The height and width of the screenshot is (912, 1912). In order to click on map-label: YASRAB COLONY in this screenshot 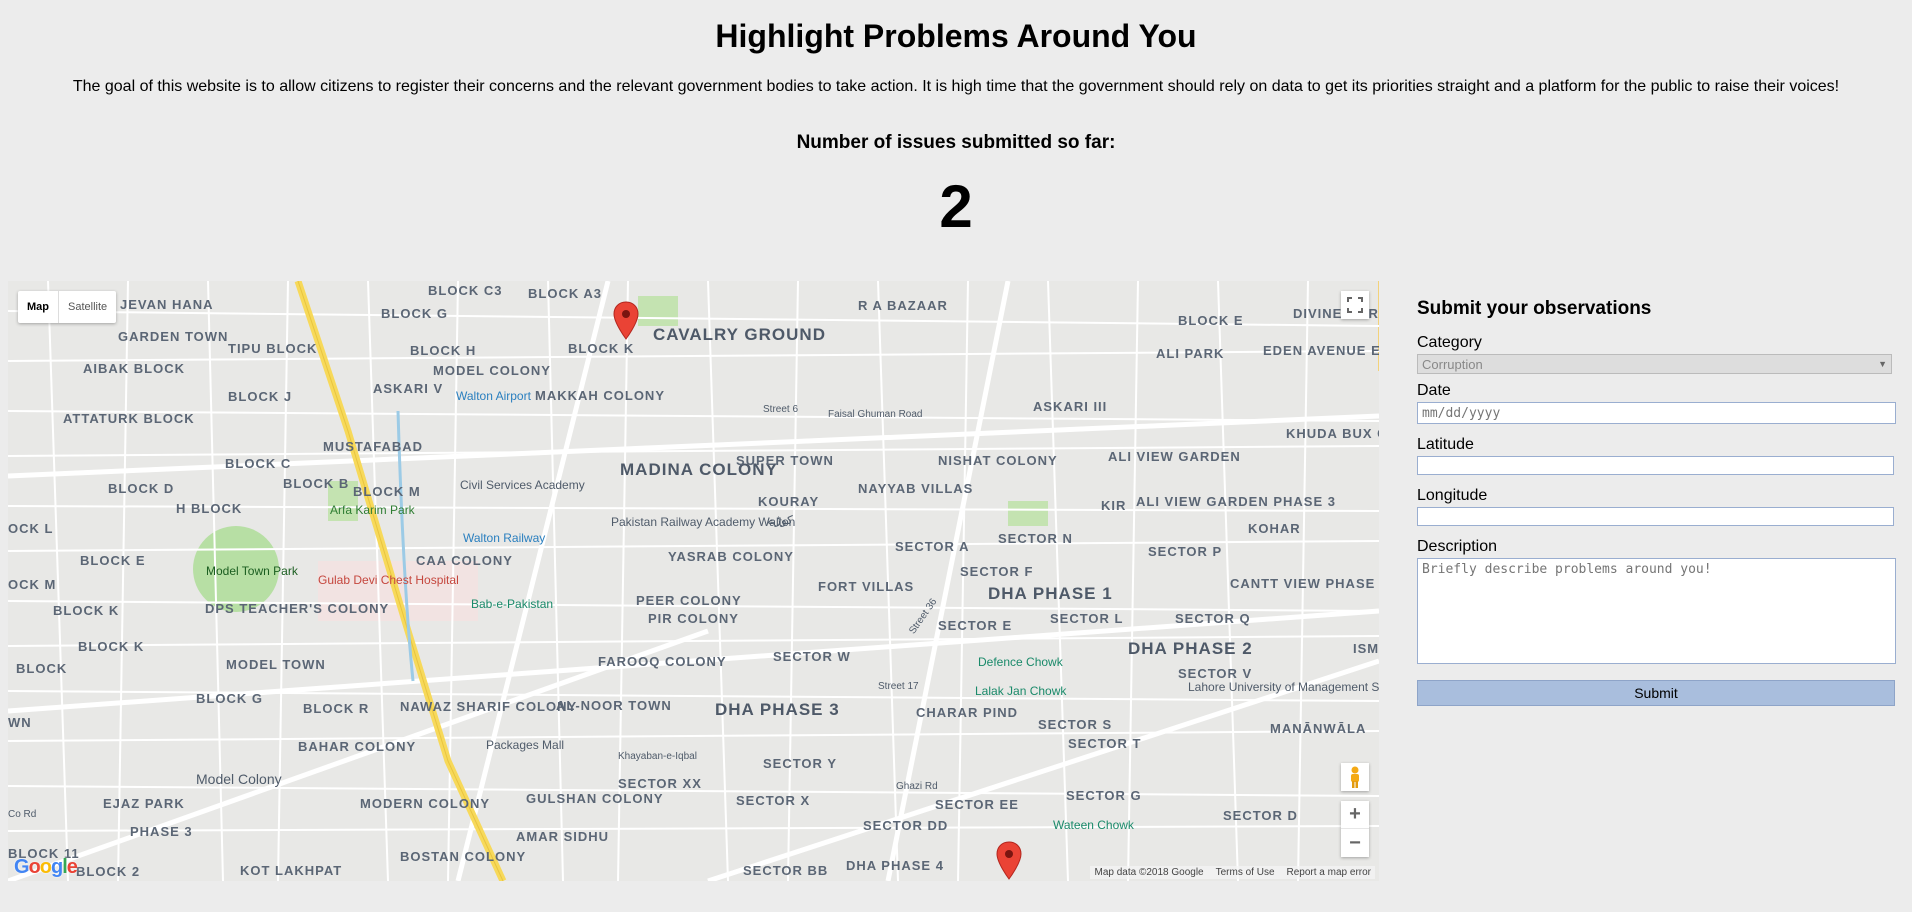, I will do `click(731, 556)`.